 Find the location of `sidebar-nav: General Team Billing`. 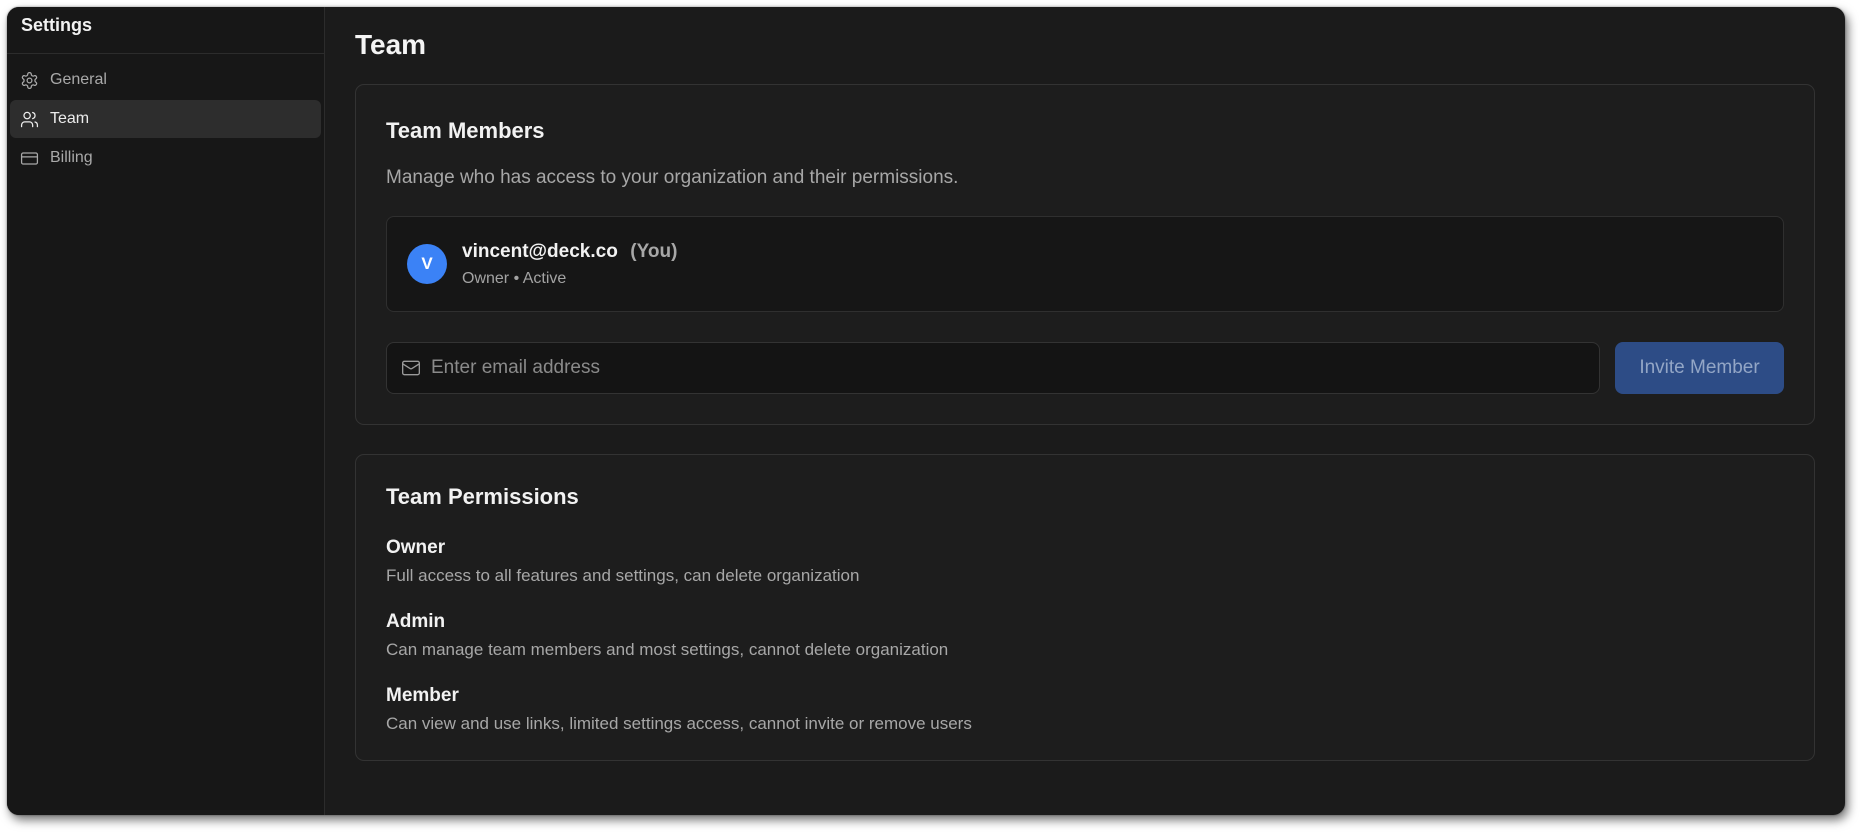

sidebar-nav: General Team Billing is located at coordinates (165, 119).